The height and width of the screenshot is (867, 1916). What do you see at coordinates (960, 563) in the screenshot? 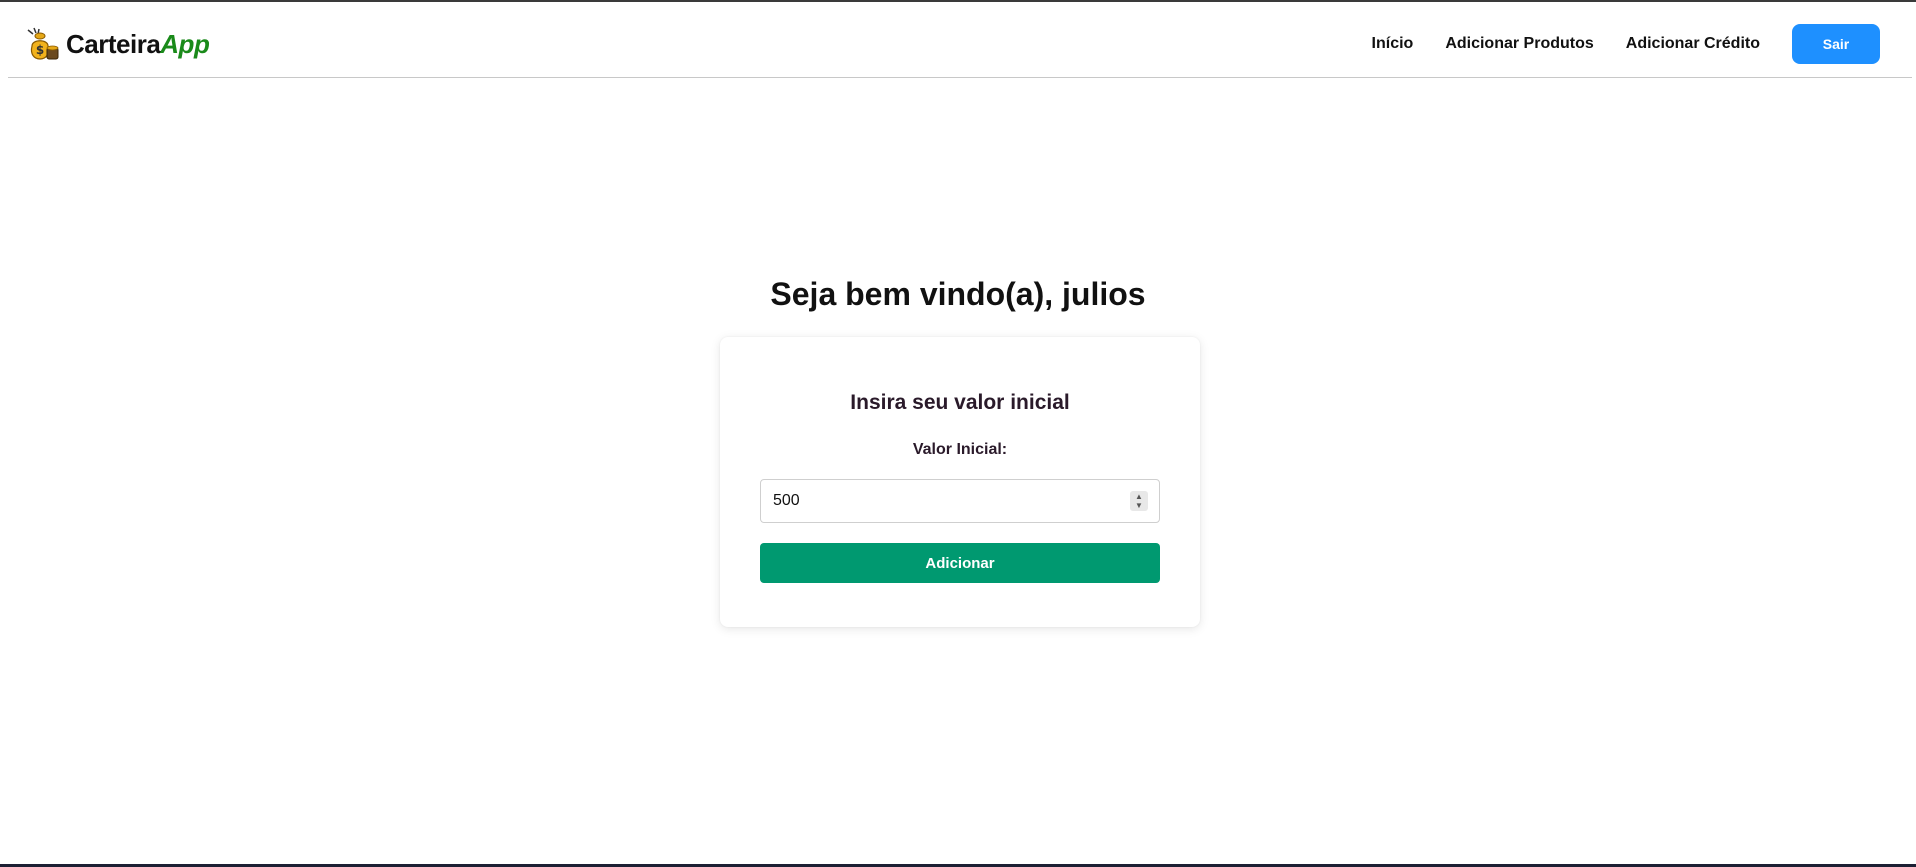
I see `add-button: Adicionar` at bounding box center [960, 563].